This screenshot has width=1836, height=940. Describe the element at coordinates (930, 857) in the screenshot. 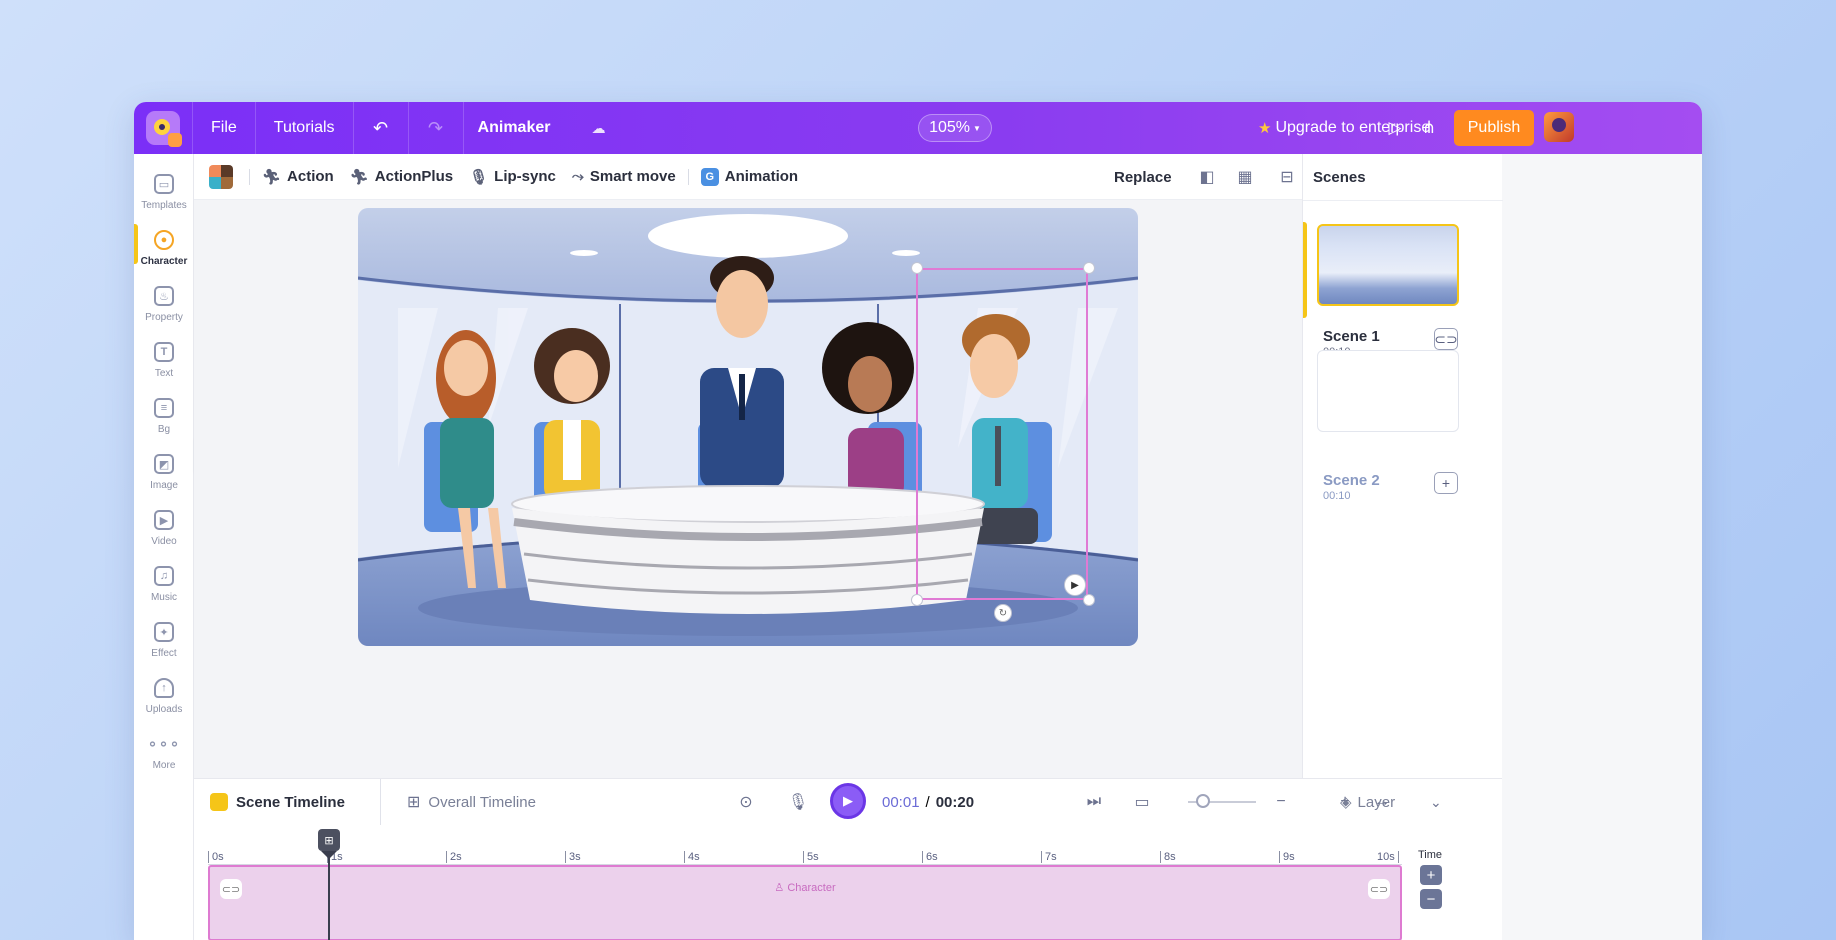

I see `ruler-tick: 6s` at that location.